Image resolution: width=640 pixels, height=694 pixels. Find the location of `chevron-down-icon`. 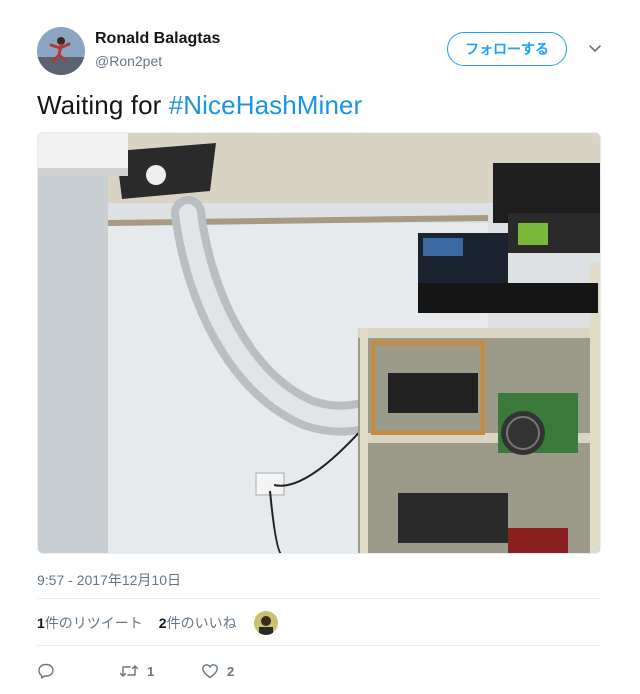

chevron-down-icon is located at coordinates (595, 48).